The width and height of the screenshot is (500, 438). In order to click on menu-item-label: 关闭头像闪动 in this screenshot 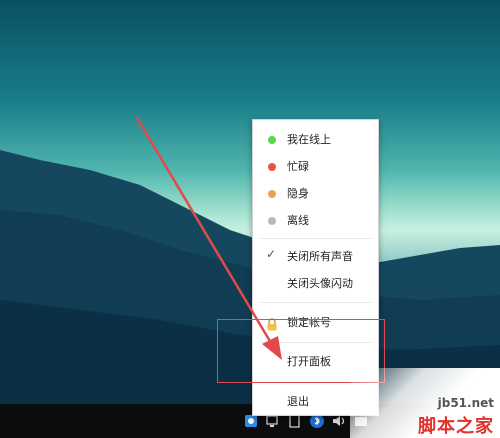, I will do `click(320, 283)`.